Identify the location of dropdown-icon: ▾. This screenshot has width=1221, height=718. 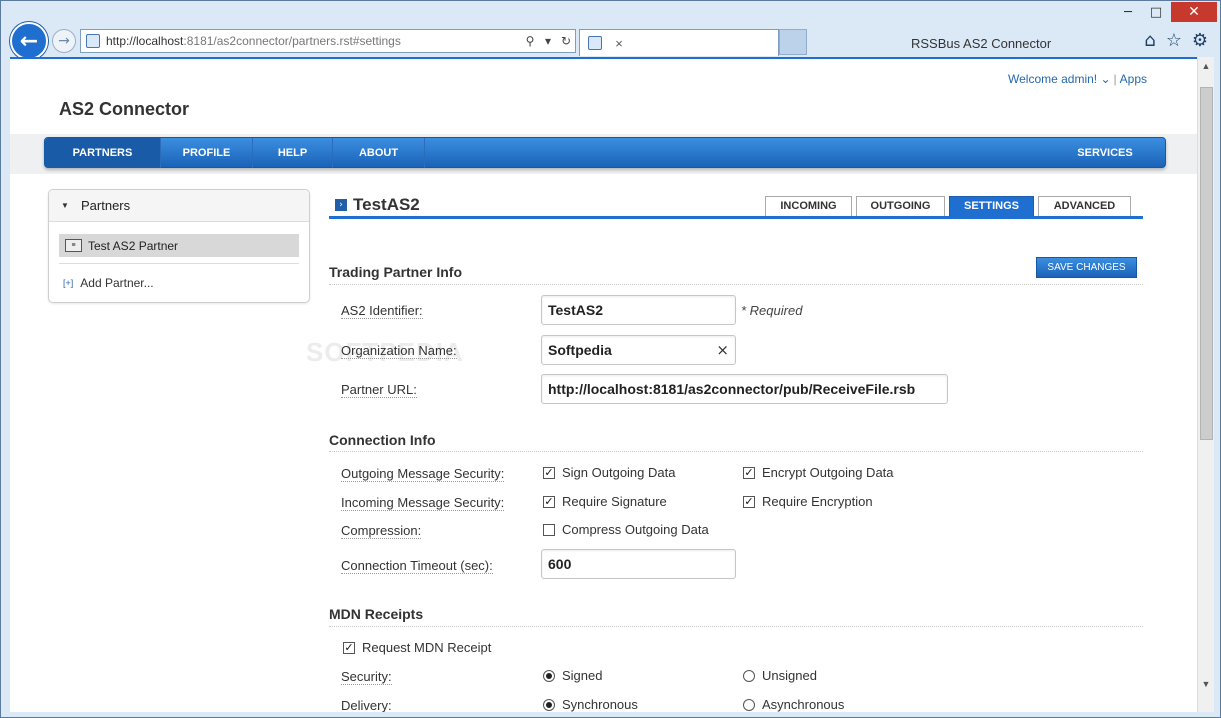
(548, 41).